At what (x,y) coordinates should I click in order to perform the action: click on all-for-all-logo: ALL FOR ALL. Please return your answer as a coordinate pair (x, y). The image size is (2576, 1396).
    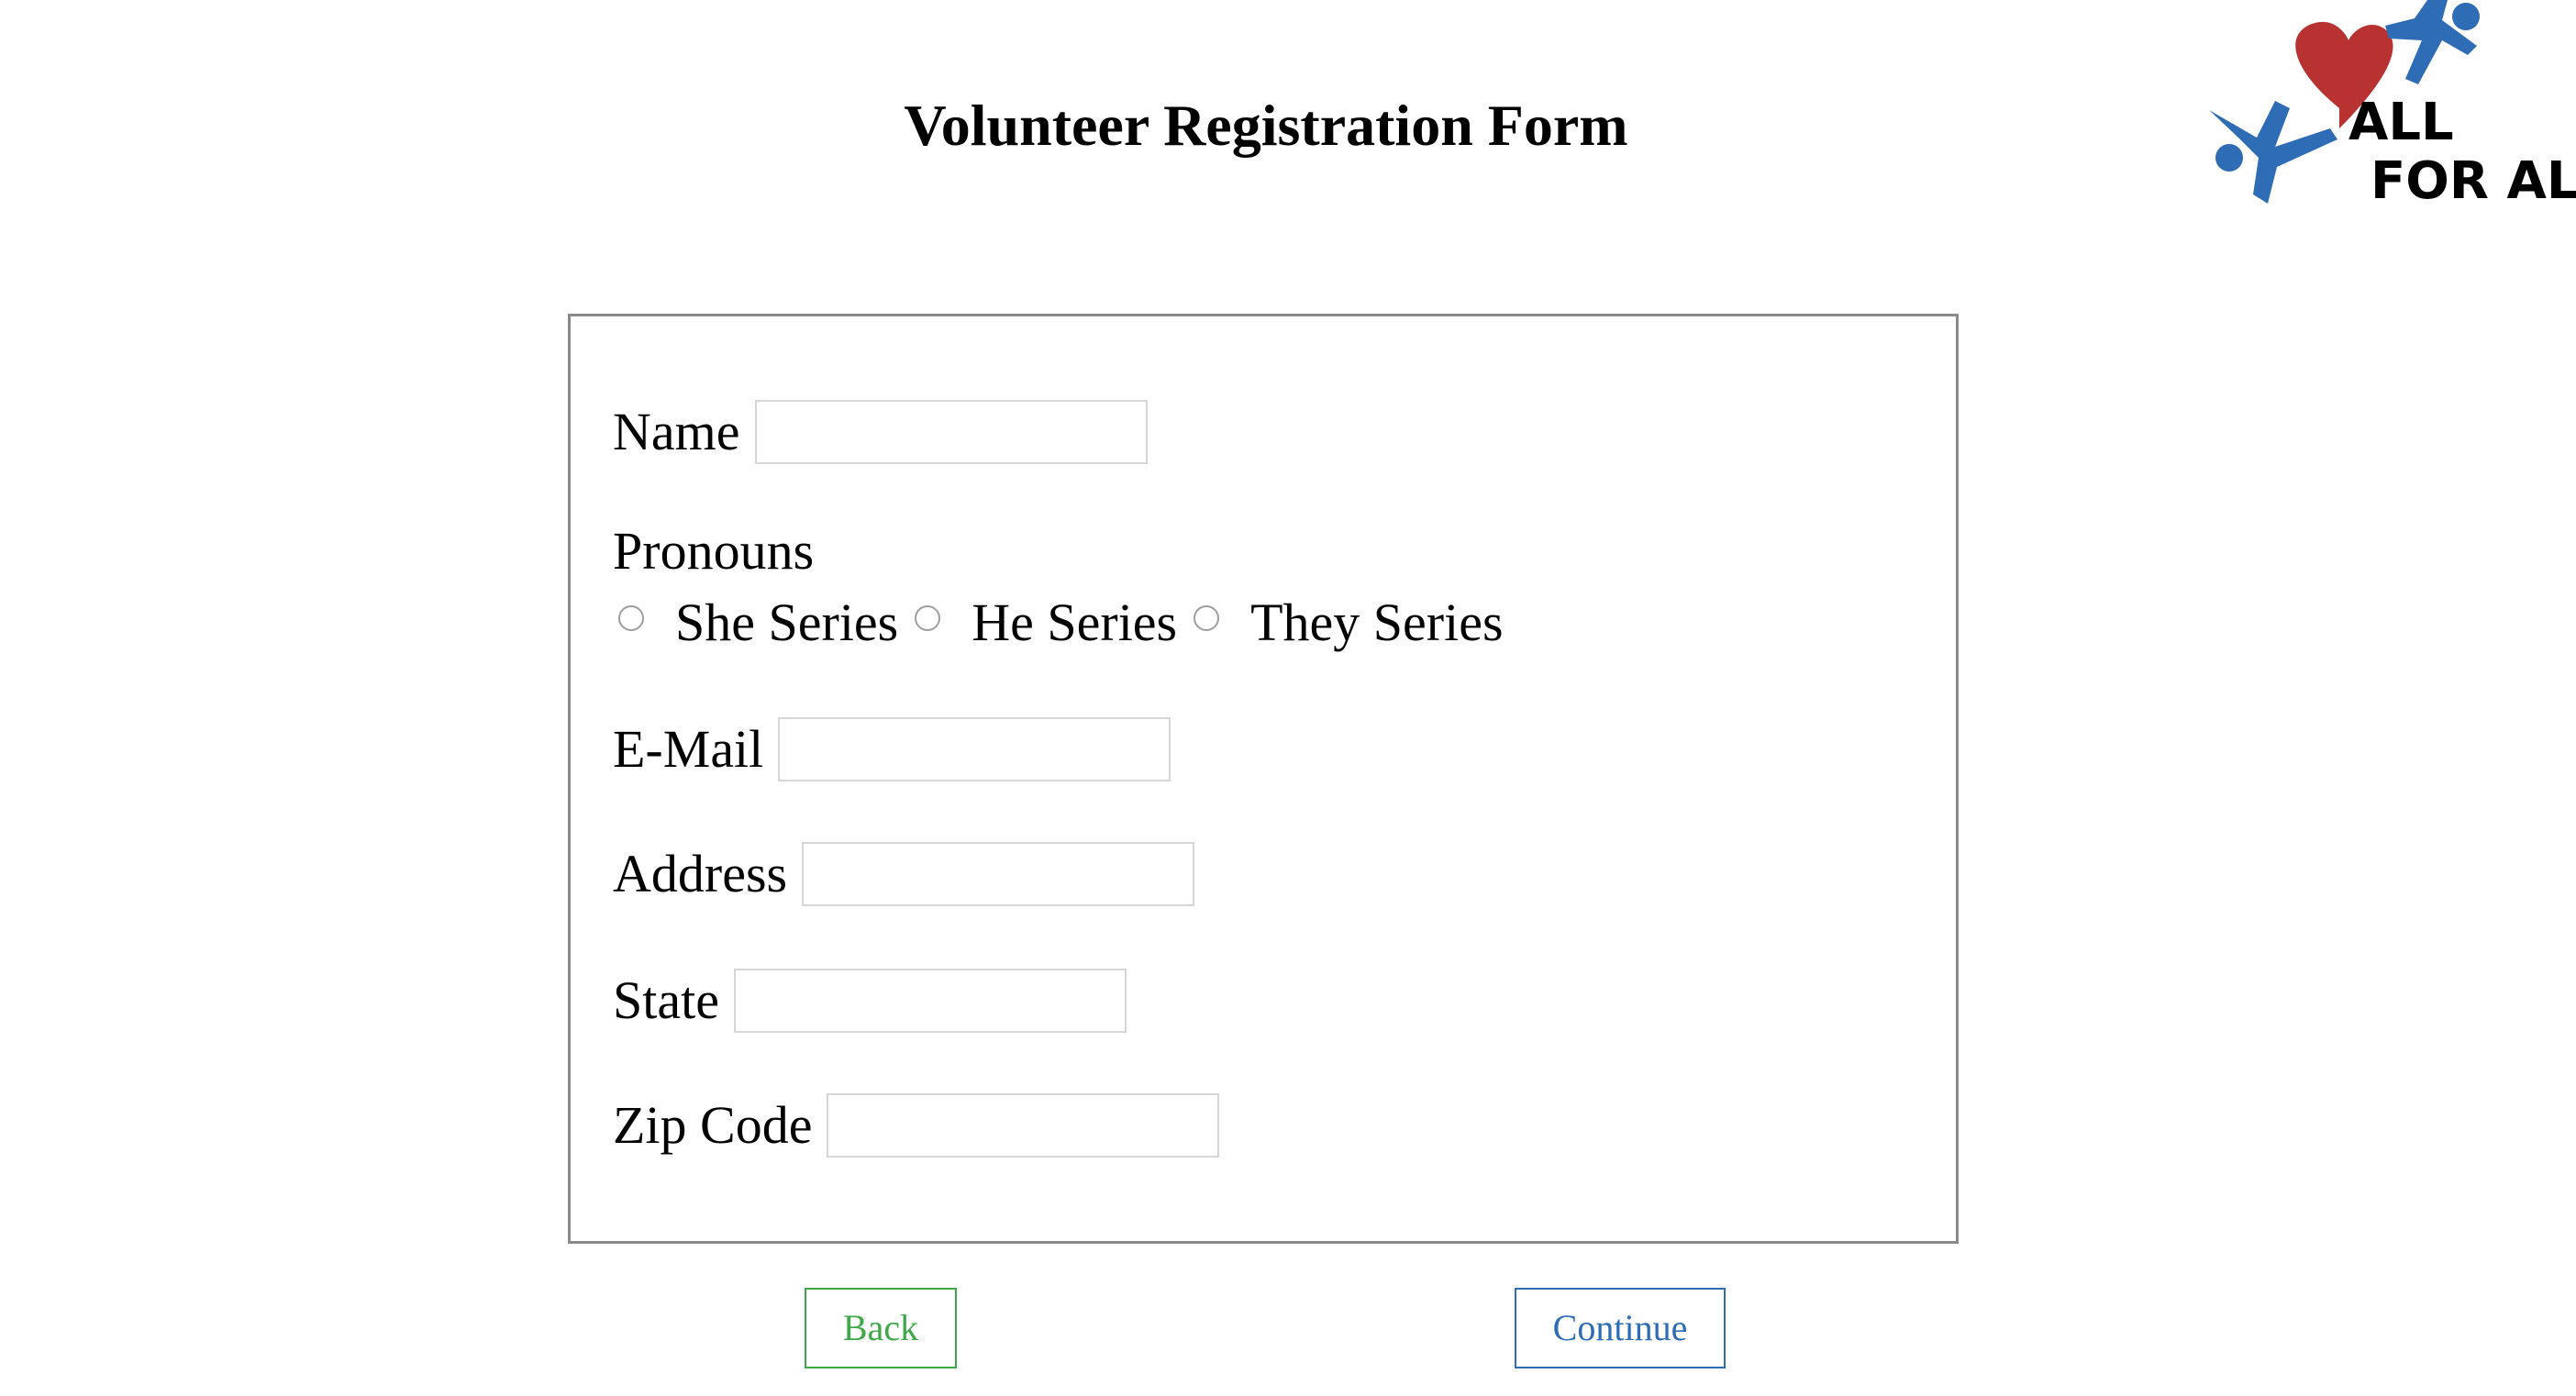
    Looking at the image, I should click on (2389, 105).